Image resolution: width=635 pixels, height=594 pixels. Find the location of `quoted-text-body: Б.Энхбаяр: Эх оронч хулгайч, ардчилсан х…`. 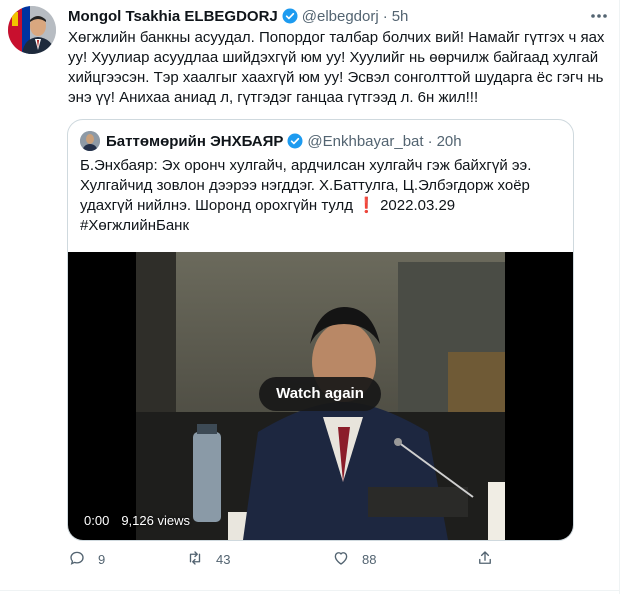

quoted-text-body: Б.Энхбаяр: Эх оронч хулгайч, ардчилсан х… is located at coordinates (306, 185).